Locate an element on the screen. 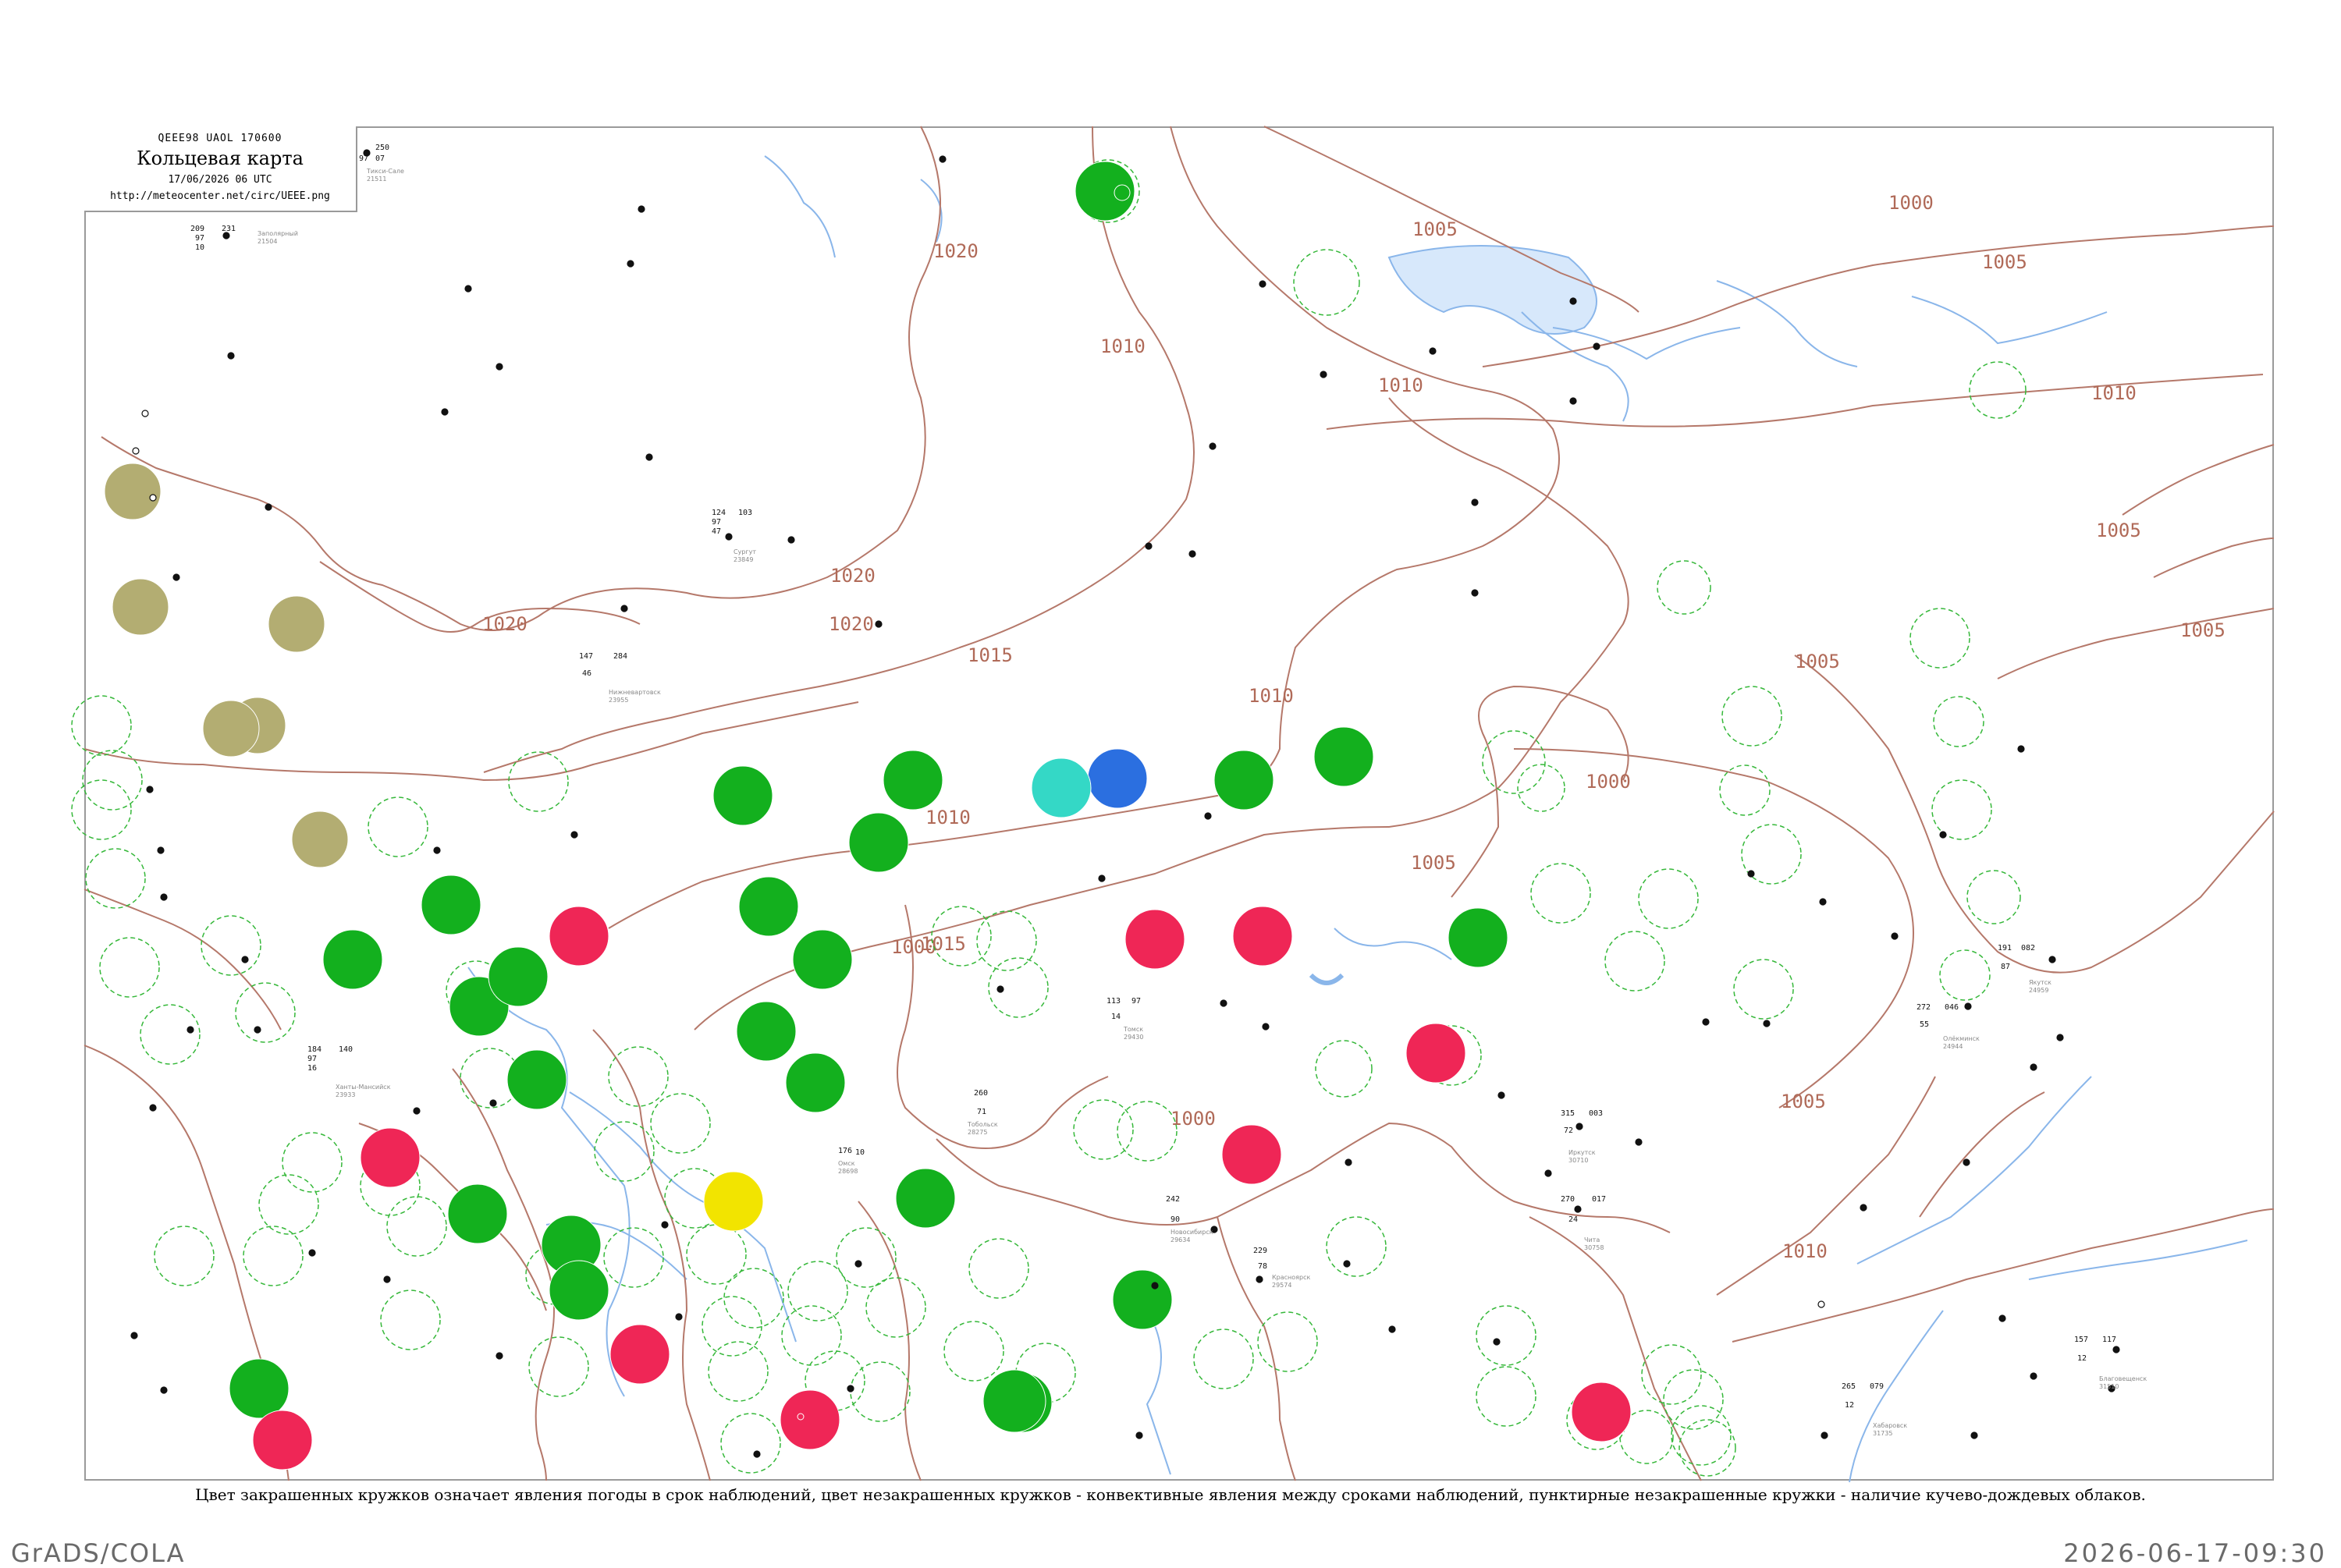 This screenshot has height=1568, width=2341. map-title: Кольцевая карта is located at coordinates (220, 158).